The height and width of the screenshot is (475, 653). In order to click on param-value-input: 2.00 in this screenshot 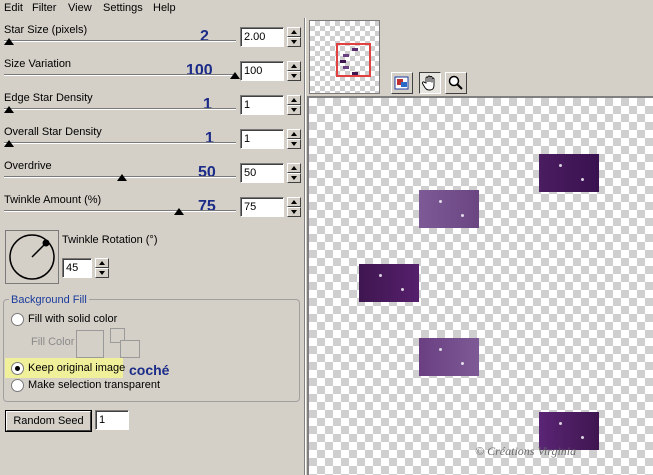, I will do `click(262, 37)`.